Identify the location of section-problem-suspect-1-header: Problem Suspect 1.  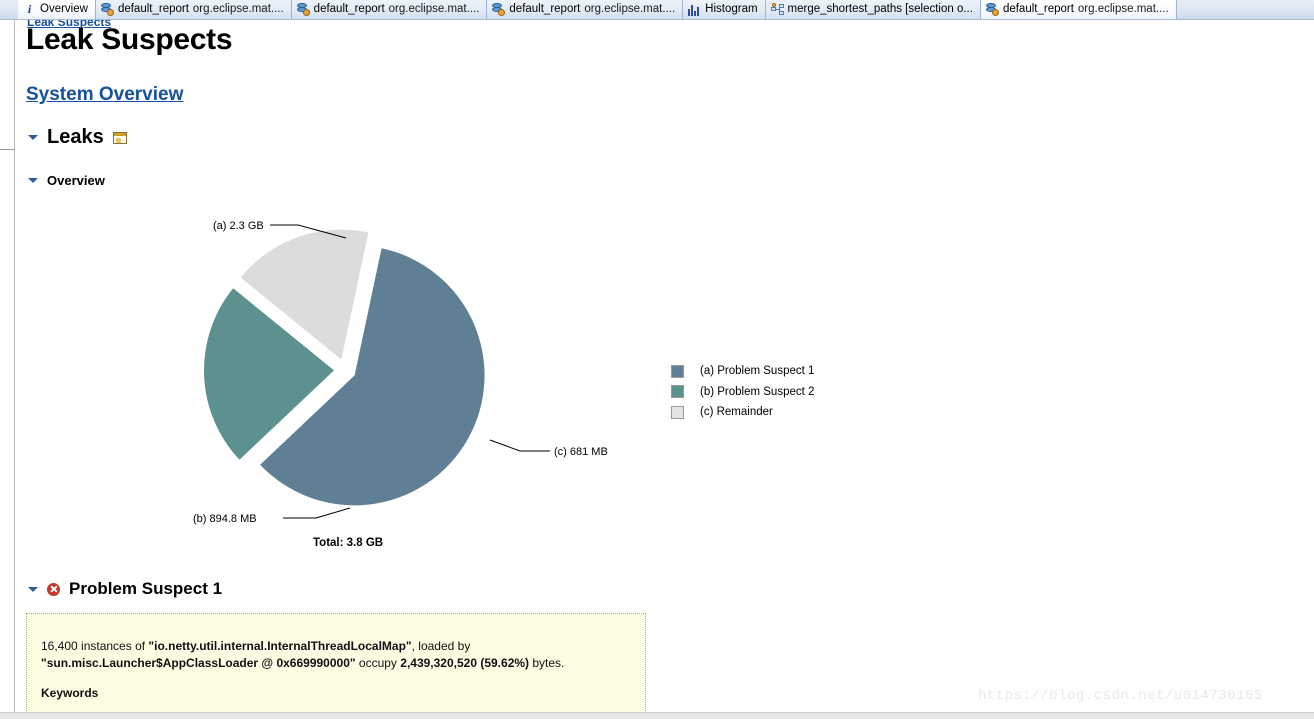
(125, 589).